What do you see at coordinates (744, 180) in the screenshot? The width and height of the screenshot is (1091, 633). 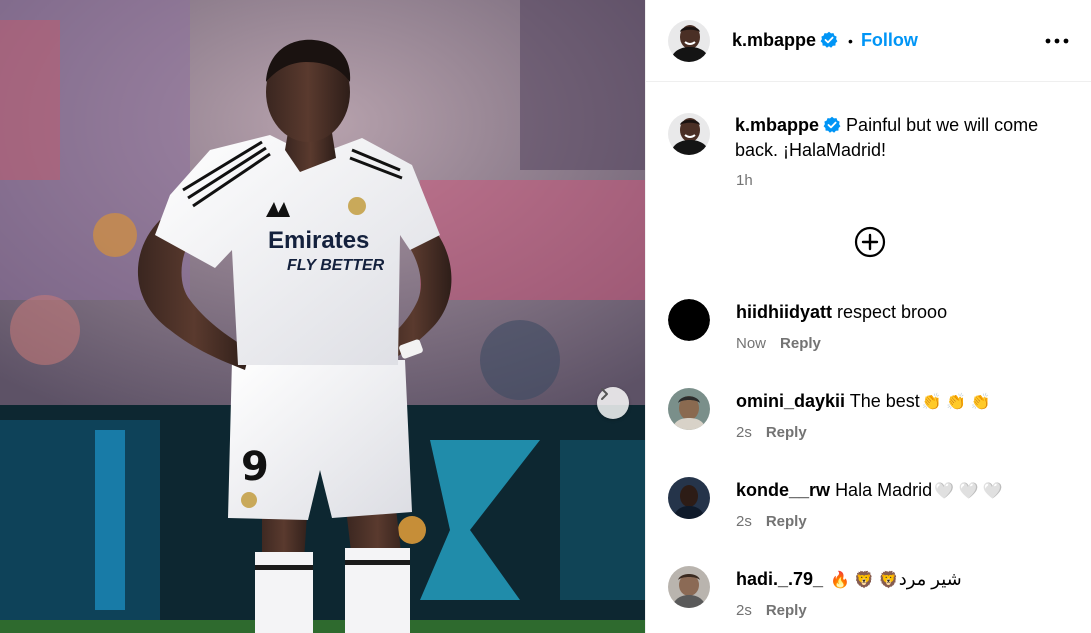 I see `caption-timestamp: 1h` at bounding box center [744, 180].